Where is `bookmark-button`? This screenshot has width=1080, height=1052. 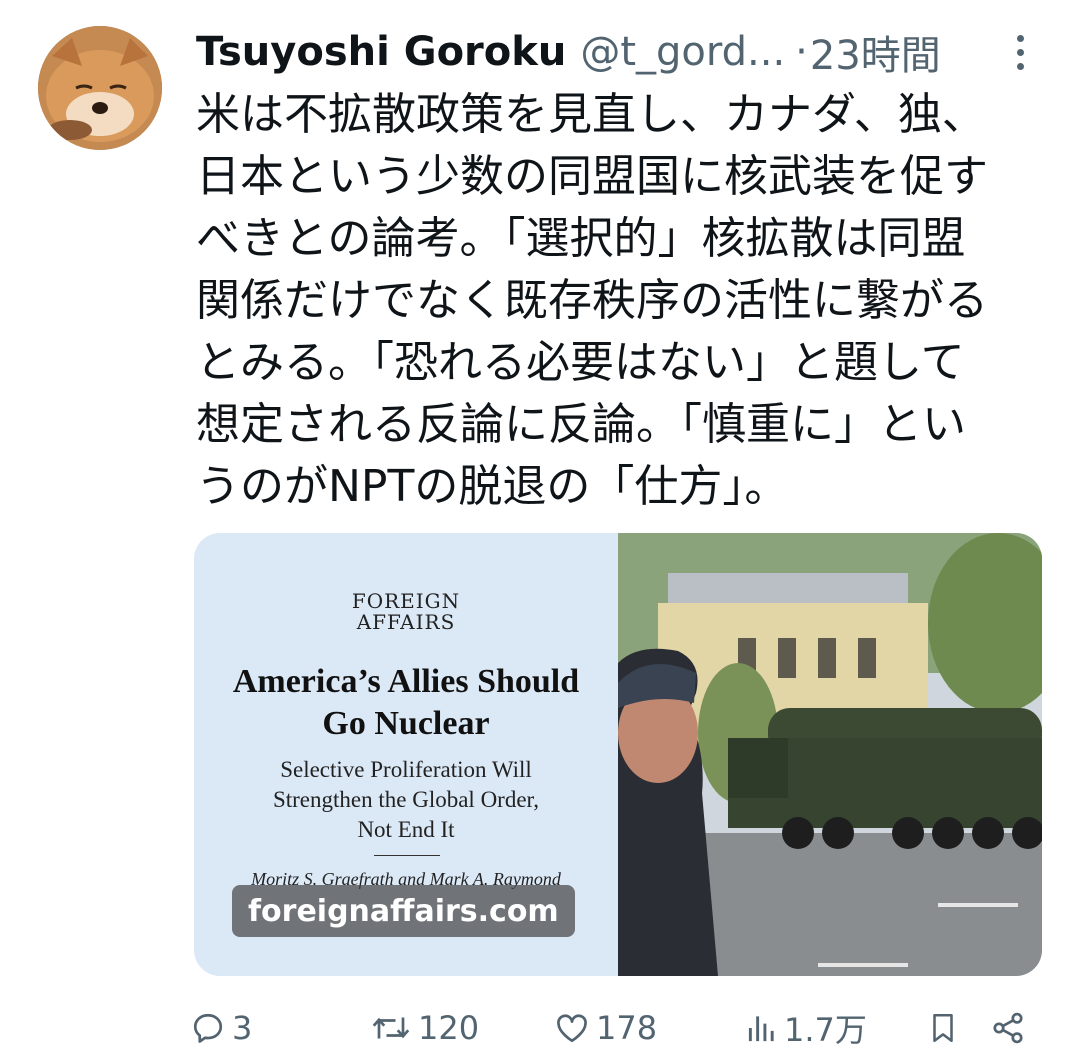
bookmark-button is located at coordinates (943, 1028).